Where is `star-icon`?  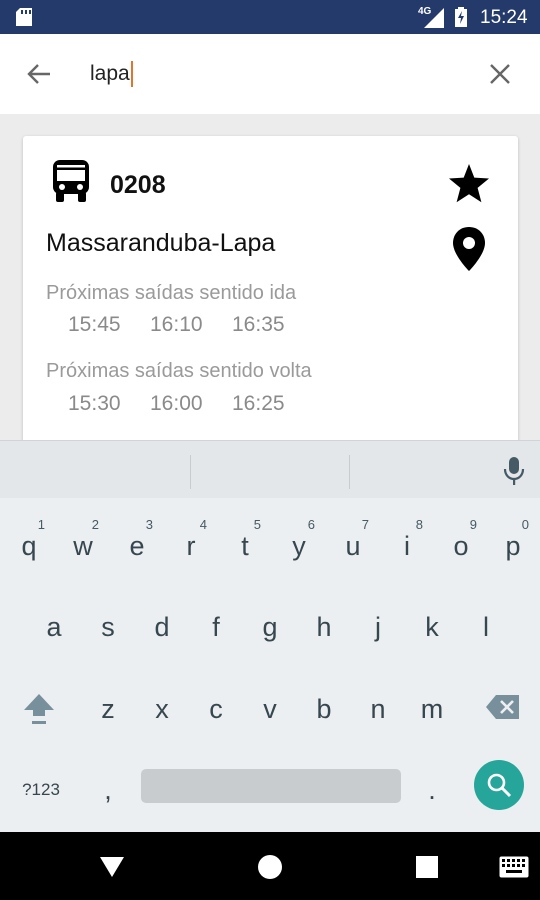
star-icon is located at coordinates (469, 184).